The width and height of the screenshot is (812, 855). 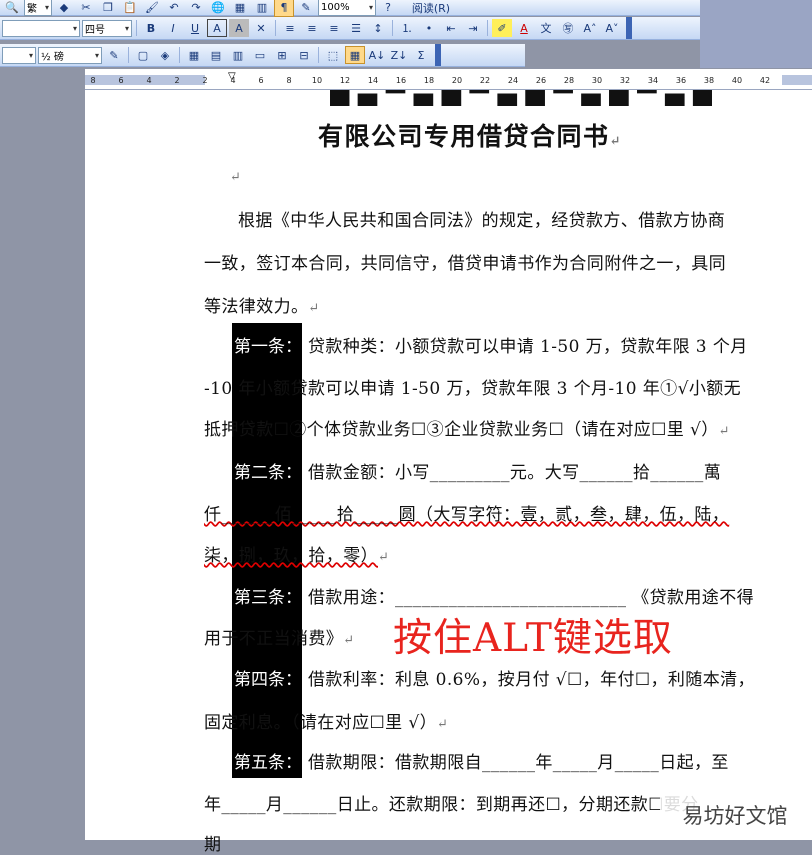 I want to click on cell-align-icon: ▭, so click(x=260, y=55).